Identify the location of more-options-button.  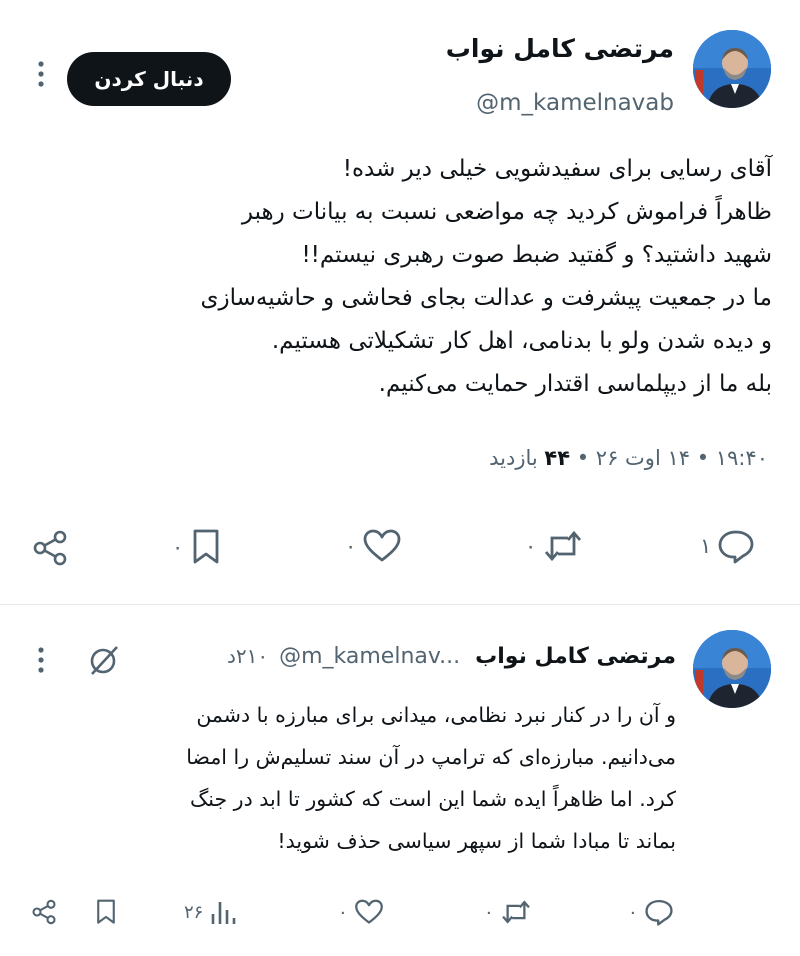
(41, 75).